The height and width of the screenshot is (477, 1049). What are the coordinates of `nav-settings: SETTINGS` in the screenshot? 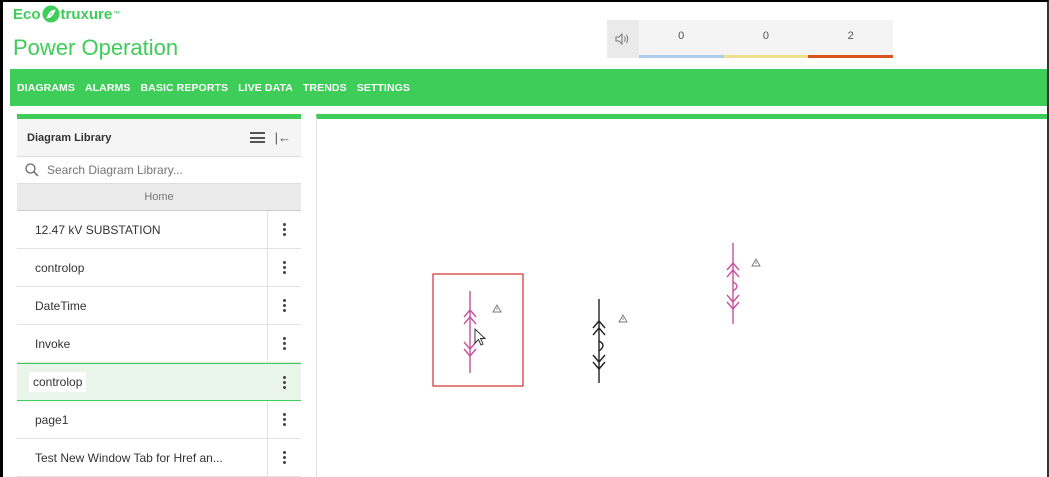 It's located at (383, 88).